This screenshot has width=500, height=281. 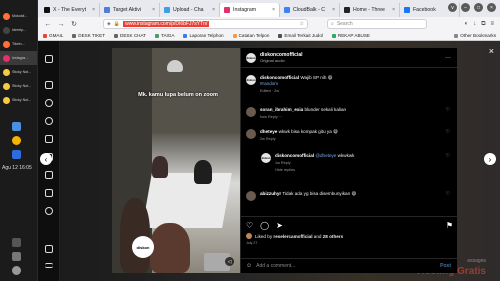 What do you see at coordinates (268, 131) in the screenshot?
I see `comment-user: dheteye` at bounding box center [268, 131].